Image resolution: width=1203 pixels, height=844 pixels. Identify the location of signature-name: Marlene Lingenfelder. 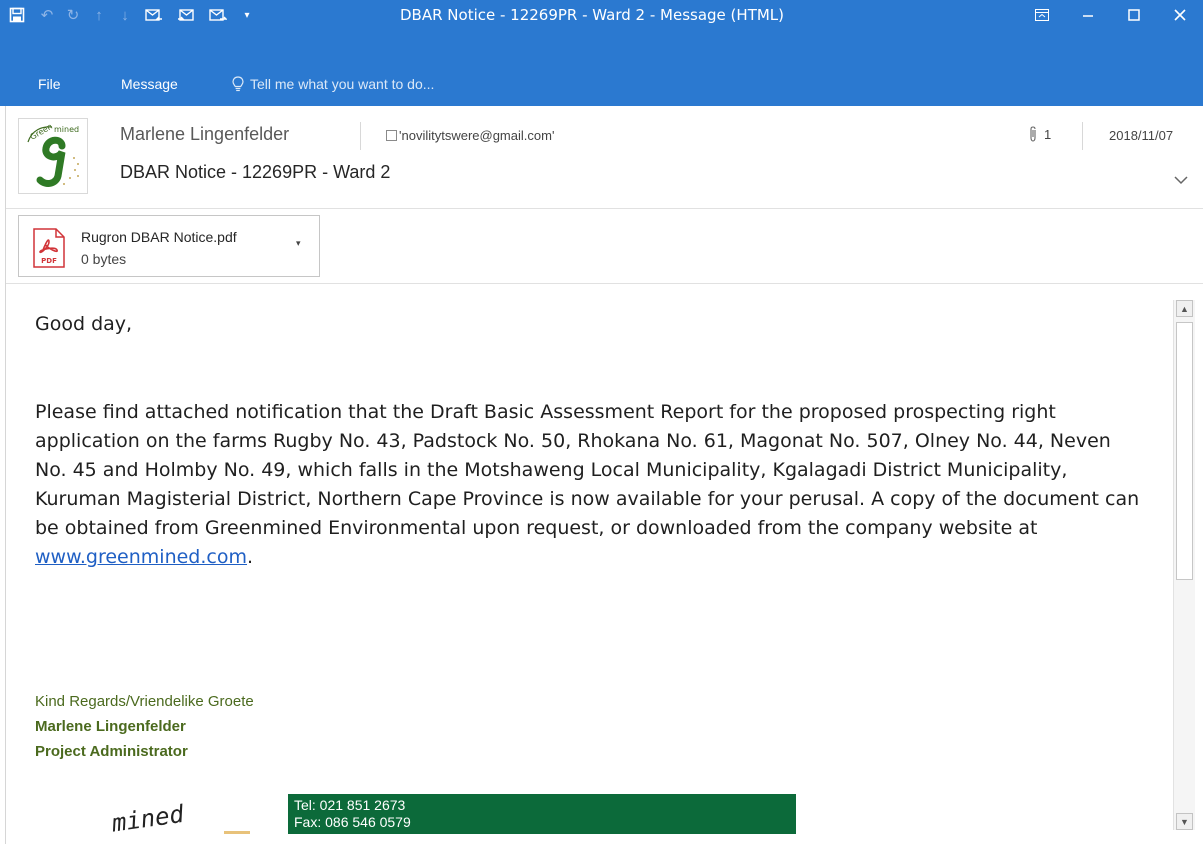
(110, 726).